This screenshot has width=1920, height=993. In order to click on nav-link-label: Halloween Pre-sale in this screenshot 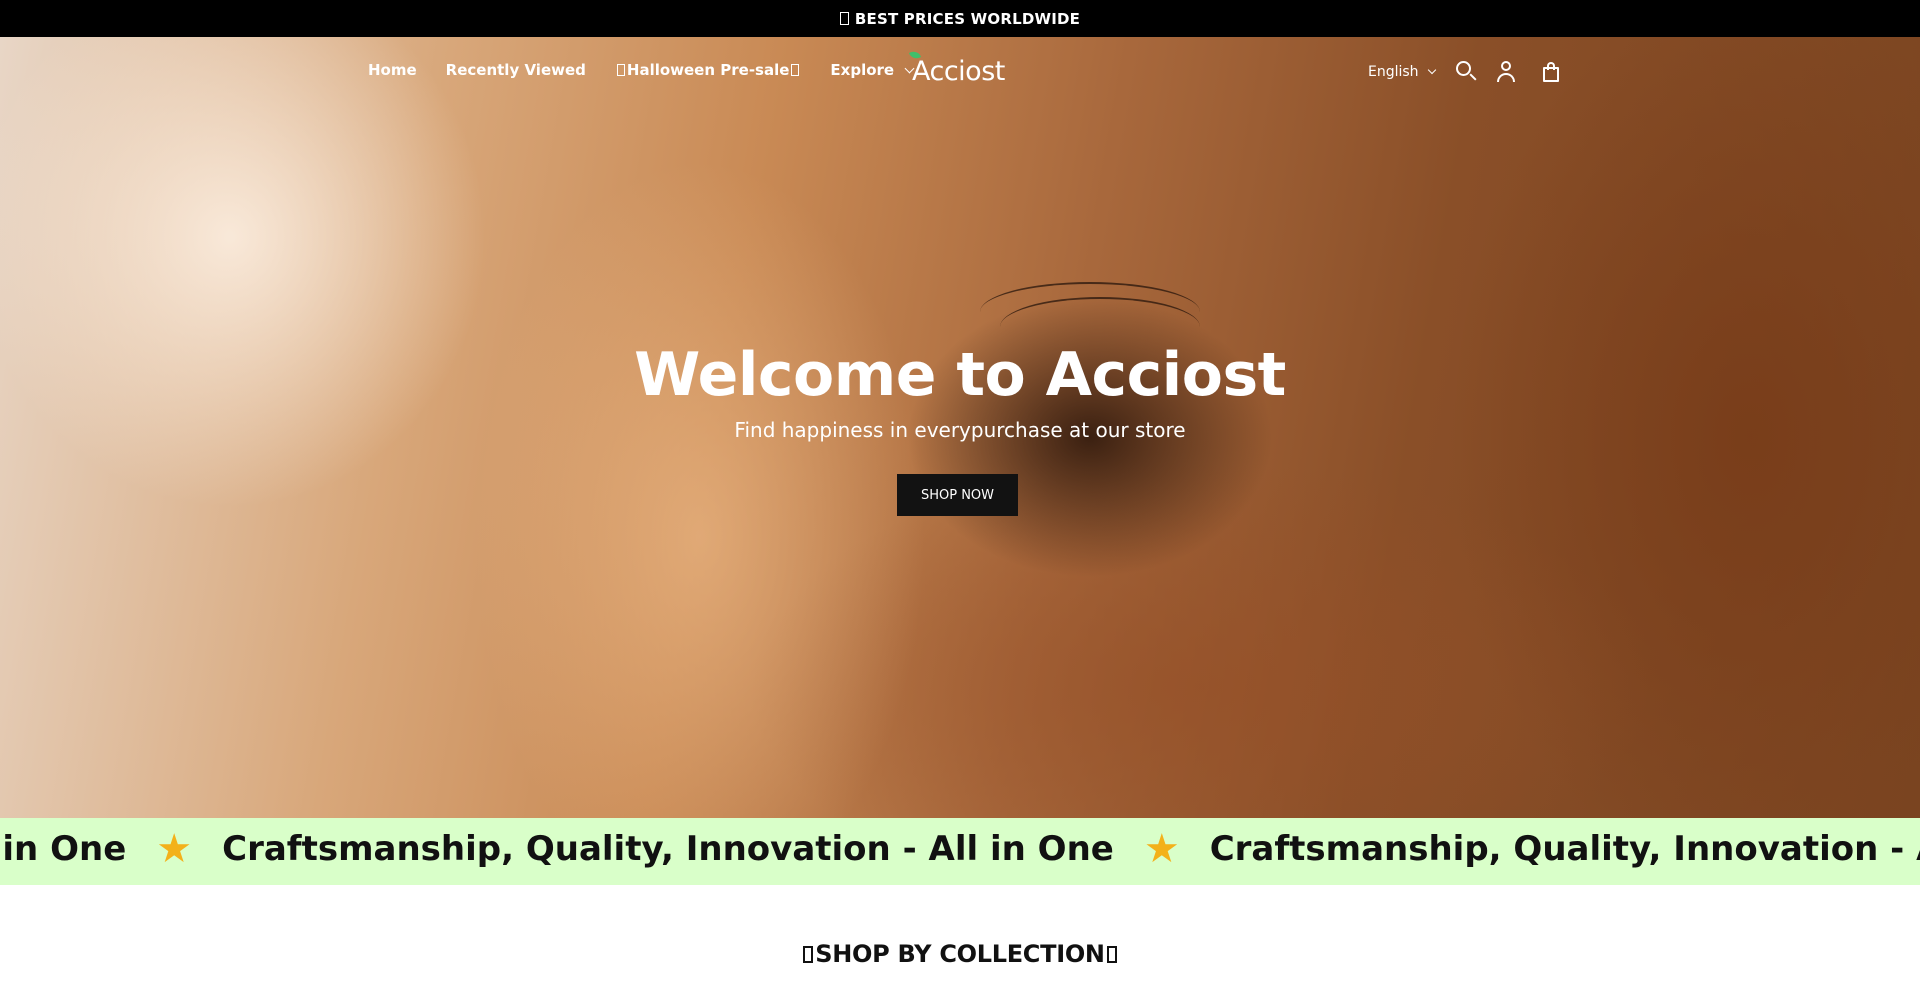, I will do `click(708, 70)`.